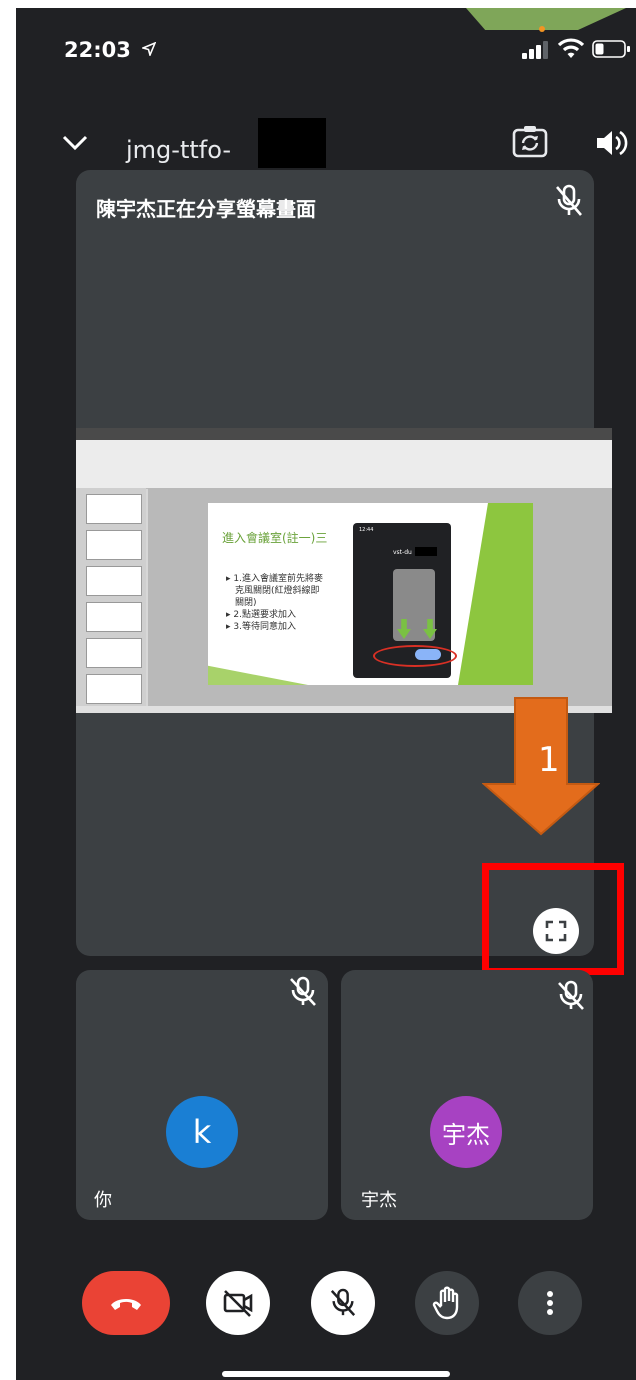 Image resolution: width=636 pixels, height=1380 pixels. I want to click on avatar-yujie: 宇杰, so click(466, 1132).